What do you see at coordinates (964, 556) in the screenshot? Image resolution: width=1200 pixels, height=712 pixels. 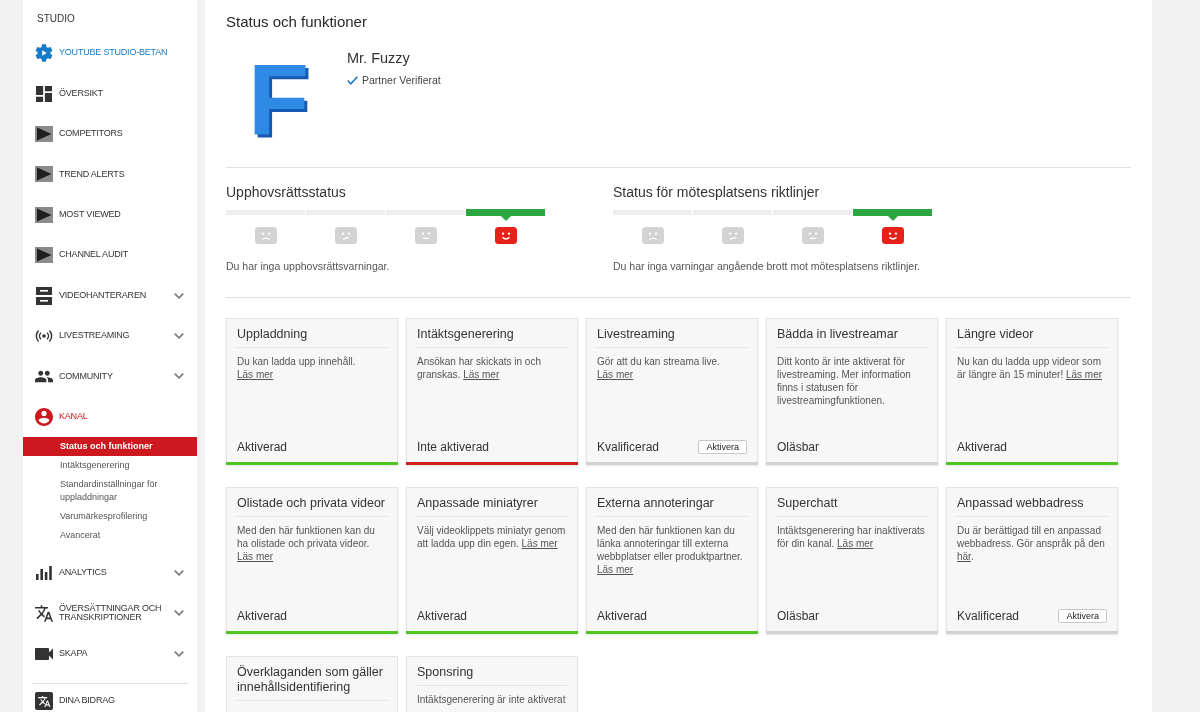 I see `description-link: här` at bounding box center [964, 556].